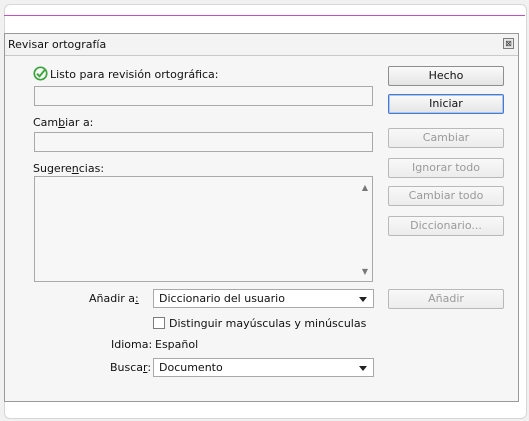 This screenshot has height=421, width=529. What do you see at coordinates (57, 44) in the screenshot?
I see `dialog-title: Revisar ortografía` at bounding box center [57, 44].